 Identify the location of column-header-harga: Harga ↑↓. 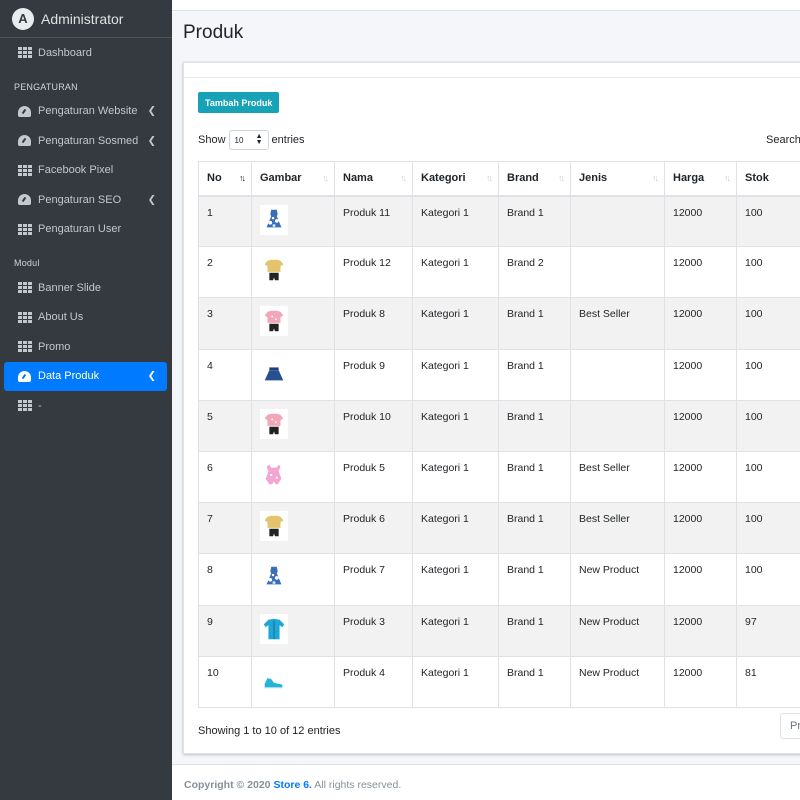
(700, 179).